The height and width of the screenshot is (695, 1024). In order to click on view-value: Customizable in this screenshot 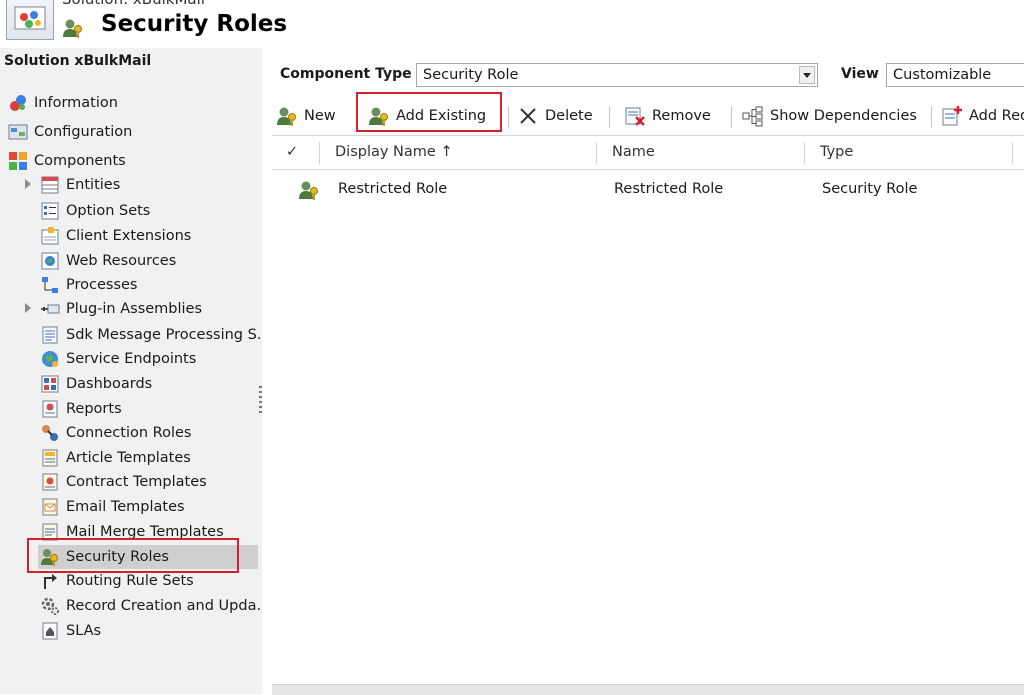, I will do `click(942, 75)`.